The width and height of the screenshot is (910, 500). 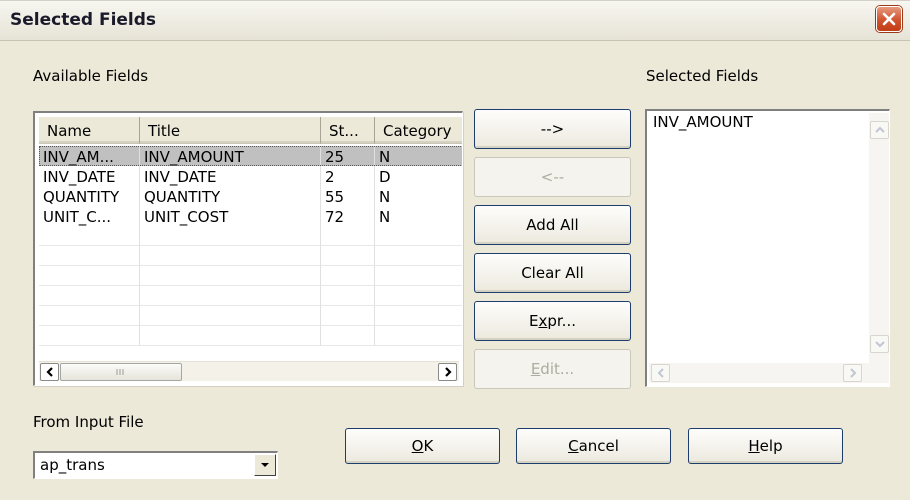 I want to click on chevron-up-icon, so click(x=879, y=129).